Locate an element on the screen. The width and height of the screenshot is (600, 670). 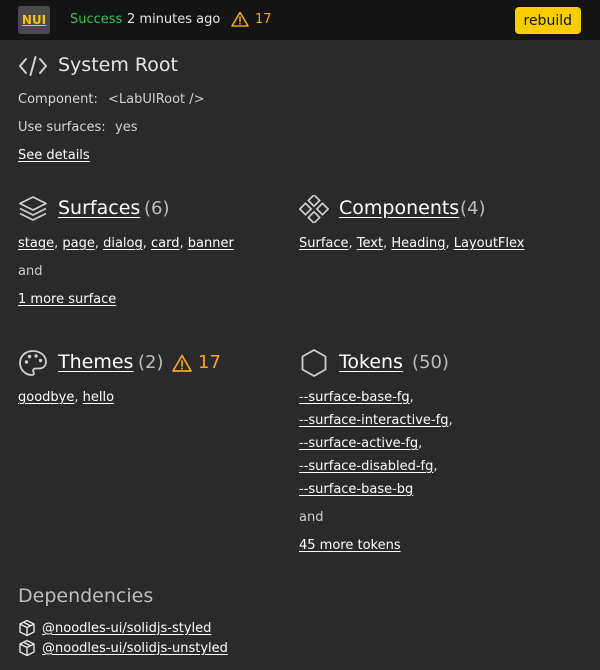
use-surfaces-label: Use surfaces: is located at coordinates (62, 127).